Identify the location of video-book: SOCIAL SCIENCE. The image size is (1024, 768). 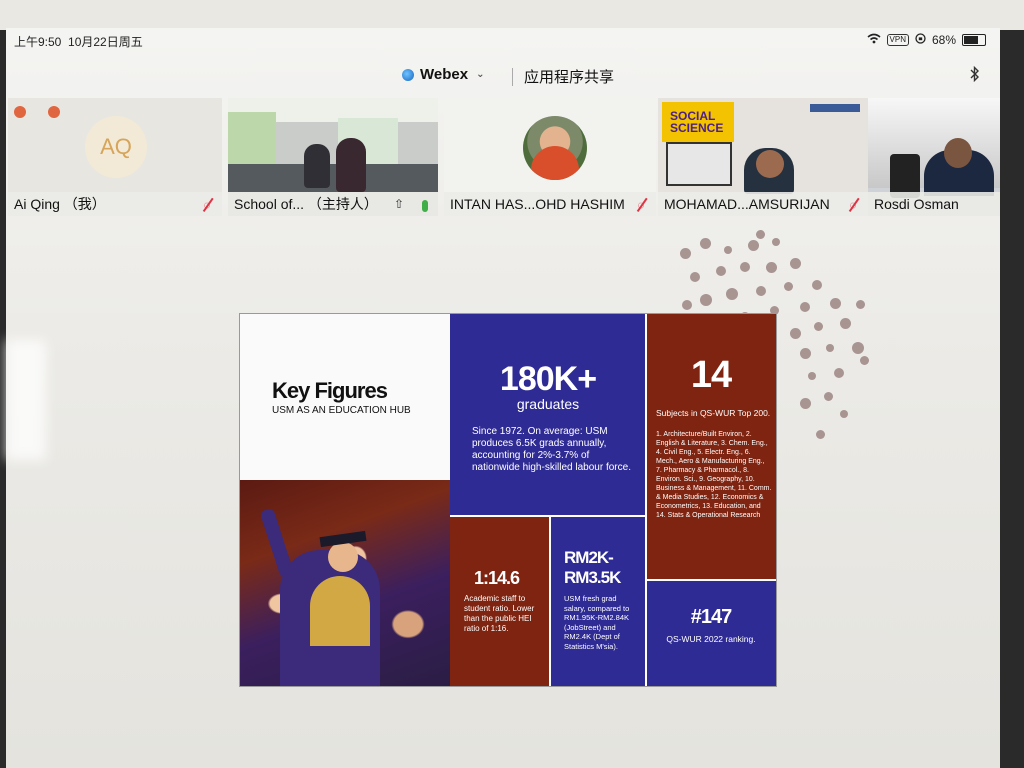
(698, 122).